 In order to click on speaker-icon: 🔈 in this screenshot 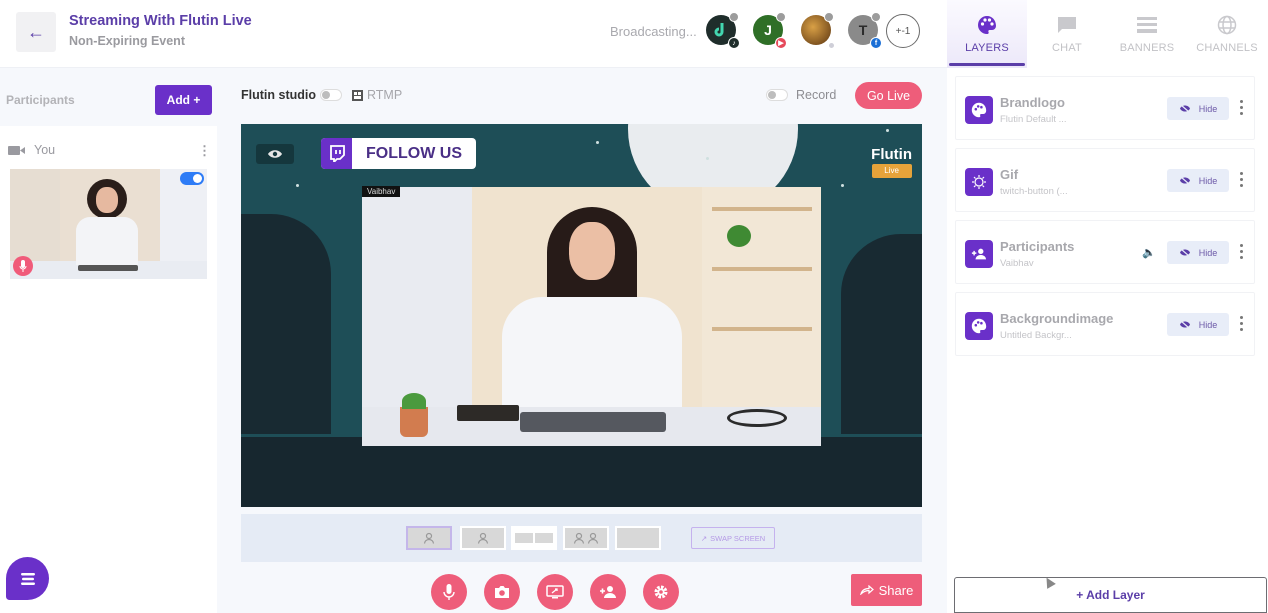, I will do `click(1149, 252)`.